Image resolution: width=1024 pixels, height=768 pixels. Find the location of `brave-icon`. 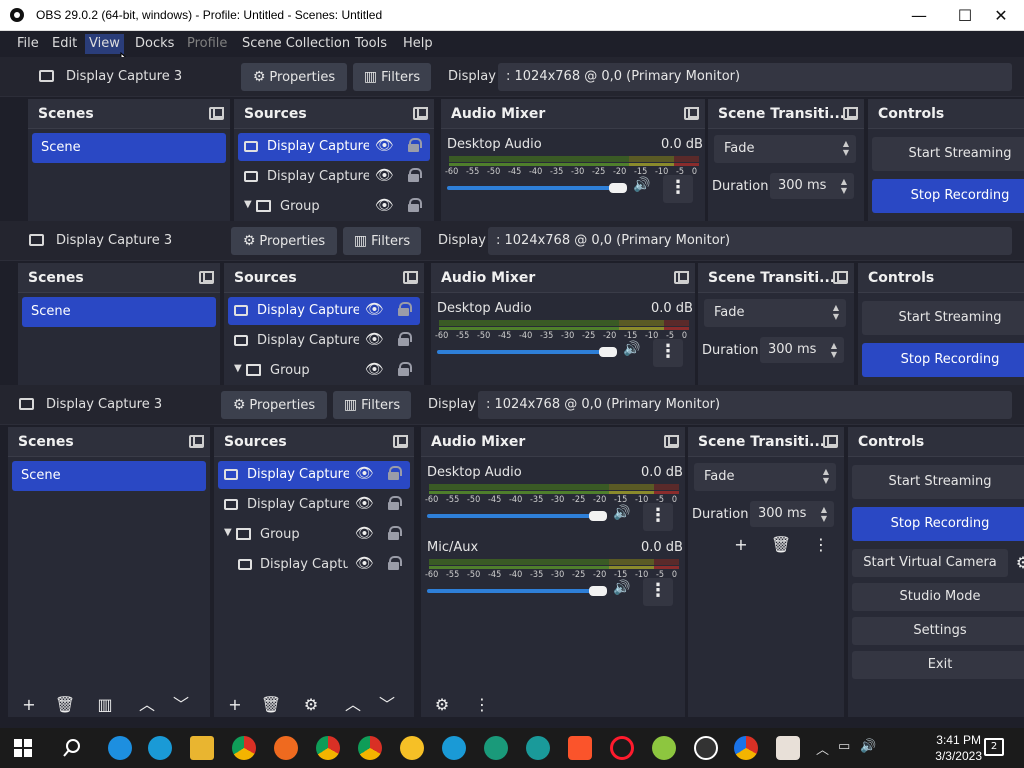

brave-icon is located at coordinates (580, 748).